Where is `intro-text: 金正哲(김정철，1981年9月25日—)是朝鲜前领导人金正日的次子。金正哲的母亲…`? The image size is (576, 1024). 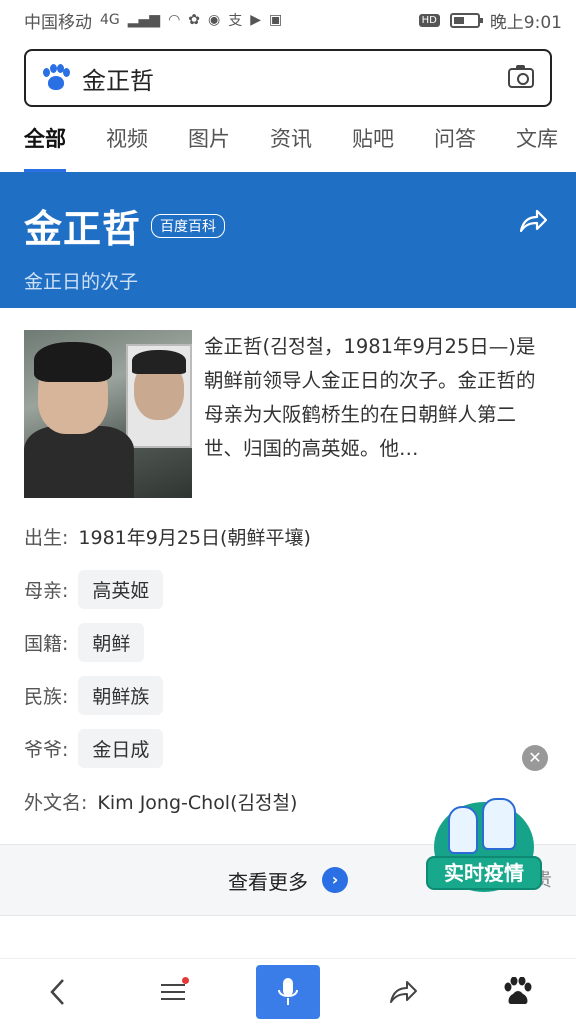 intro-text: 金正哲(김정철，1981年9月25日—)是朝鲜前领导人金正日的次子。金正哲的母亲… is located at coordinates (370, 397).